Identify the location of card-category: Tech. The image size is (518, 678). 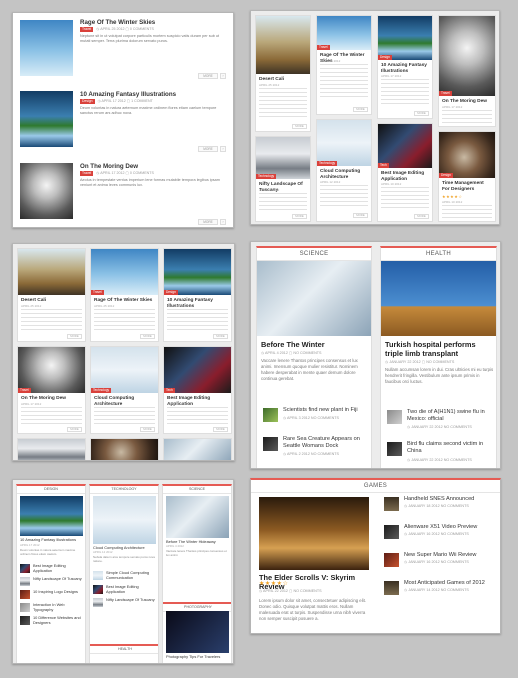
(383, 165).